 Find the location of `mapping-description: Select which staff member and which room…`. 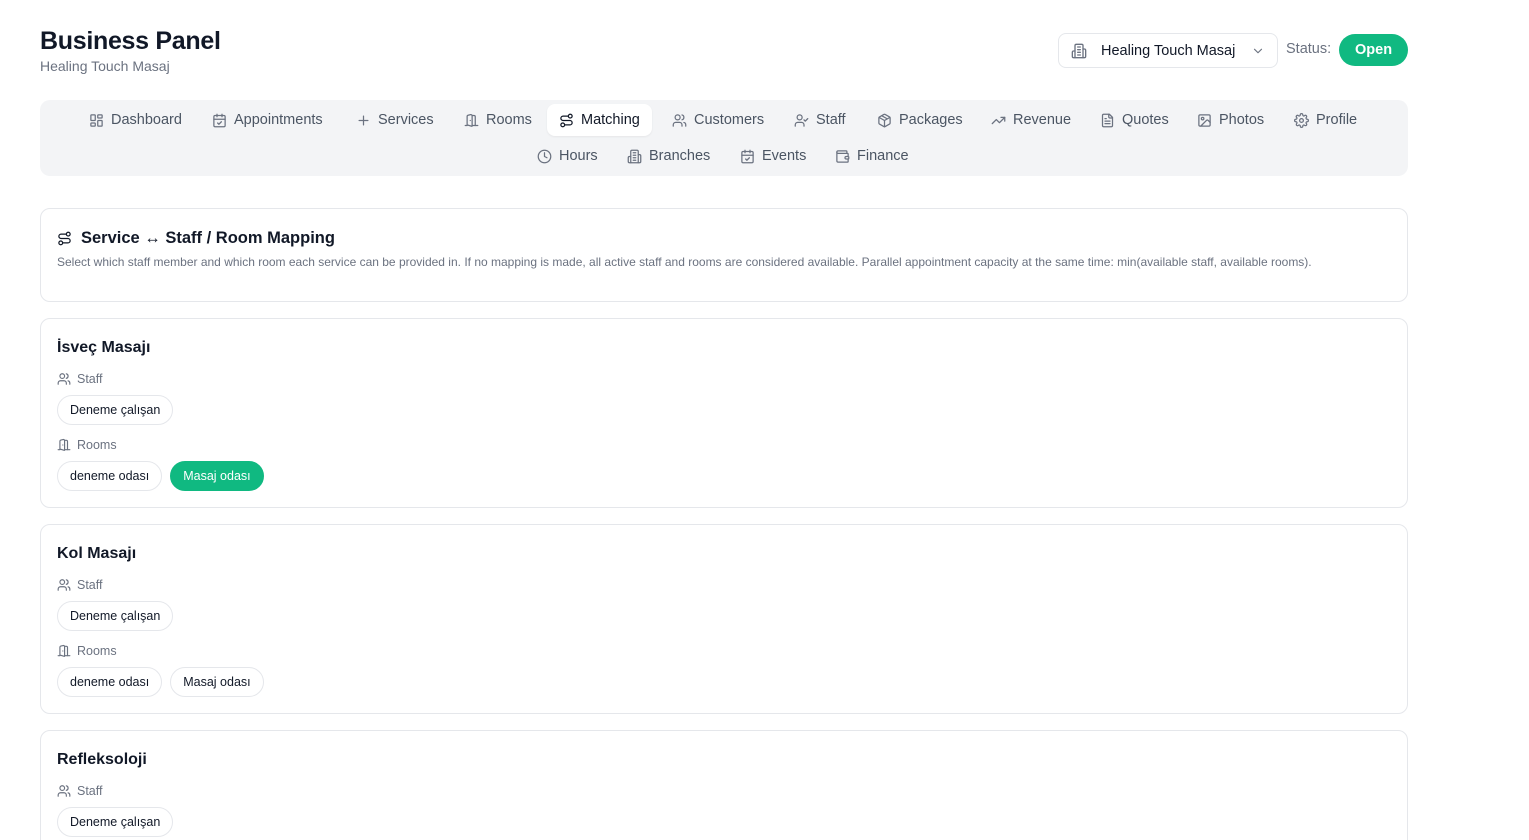

mapping-description: Select which staff member and which room… is located at coordinates (684, 262).